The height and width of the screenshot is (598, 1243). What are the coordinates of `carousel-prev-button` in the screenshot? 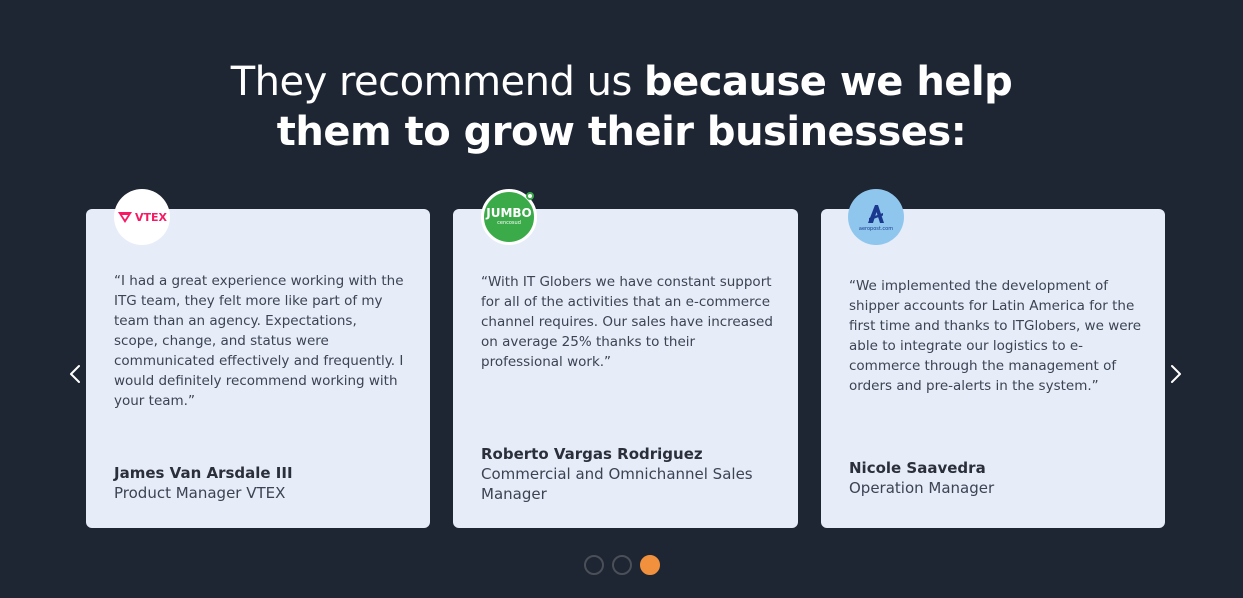 It's located at (75, 374).